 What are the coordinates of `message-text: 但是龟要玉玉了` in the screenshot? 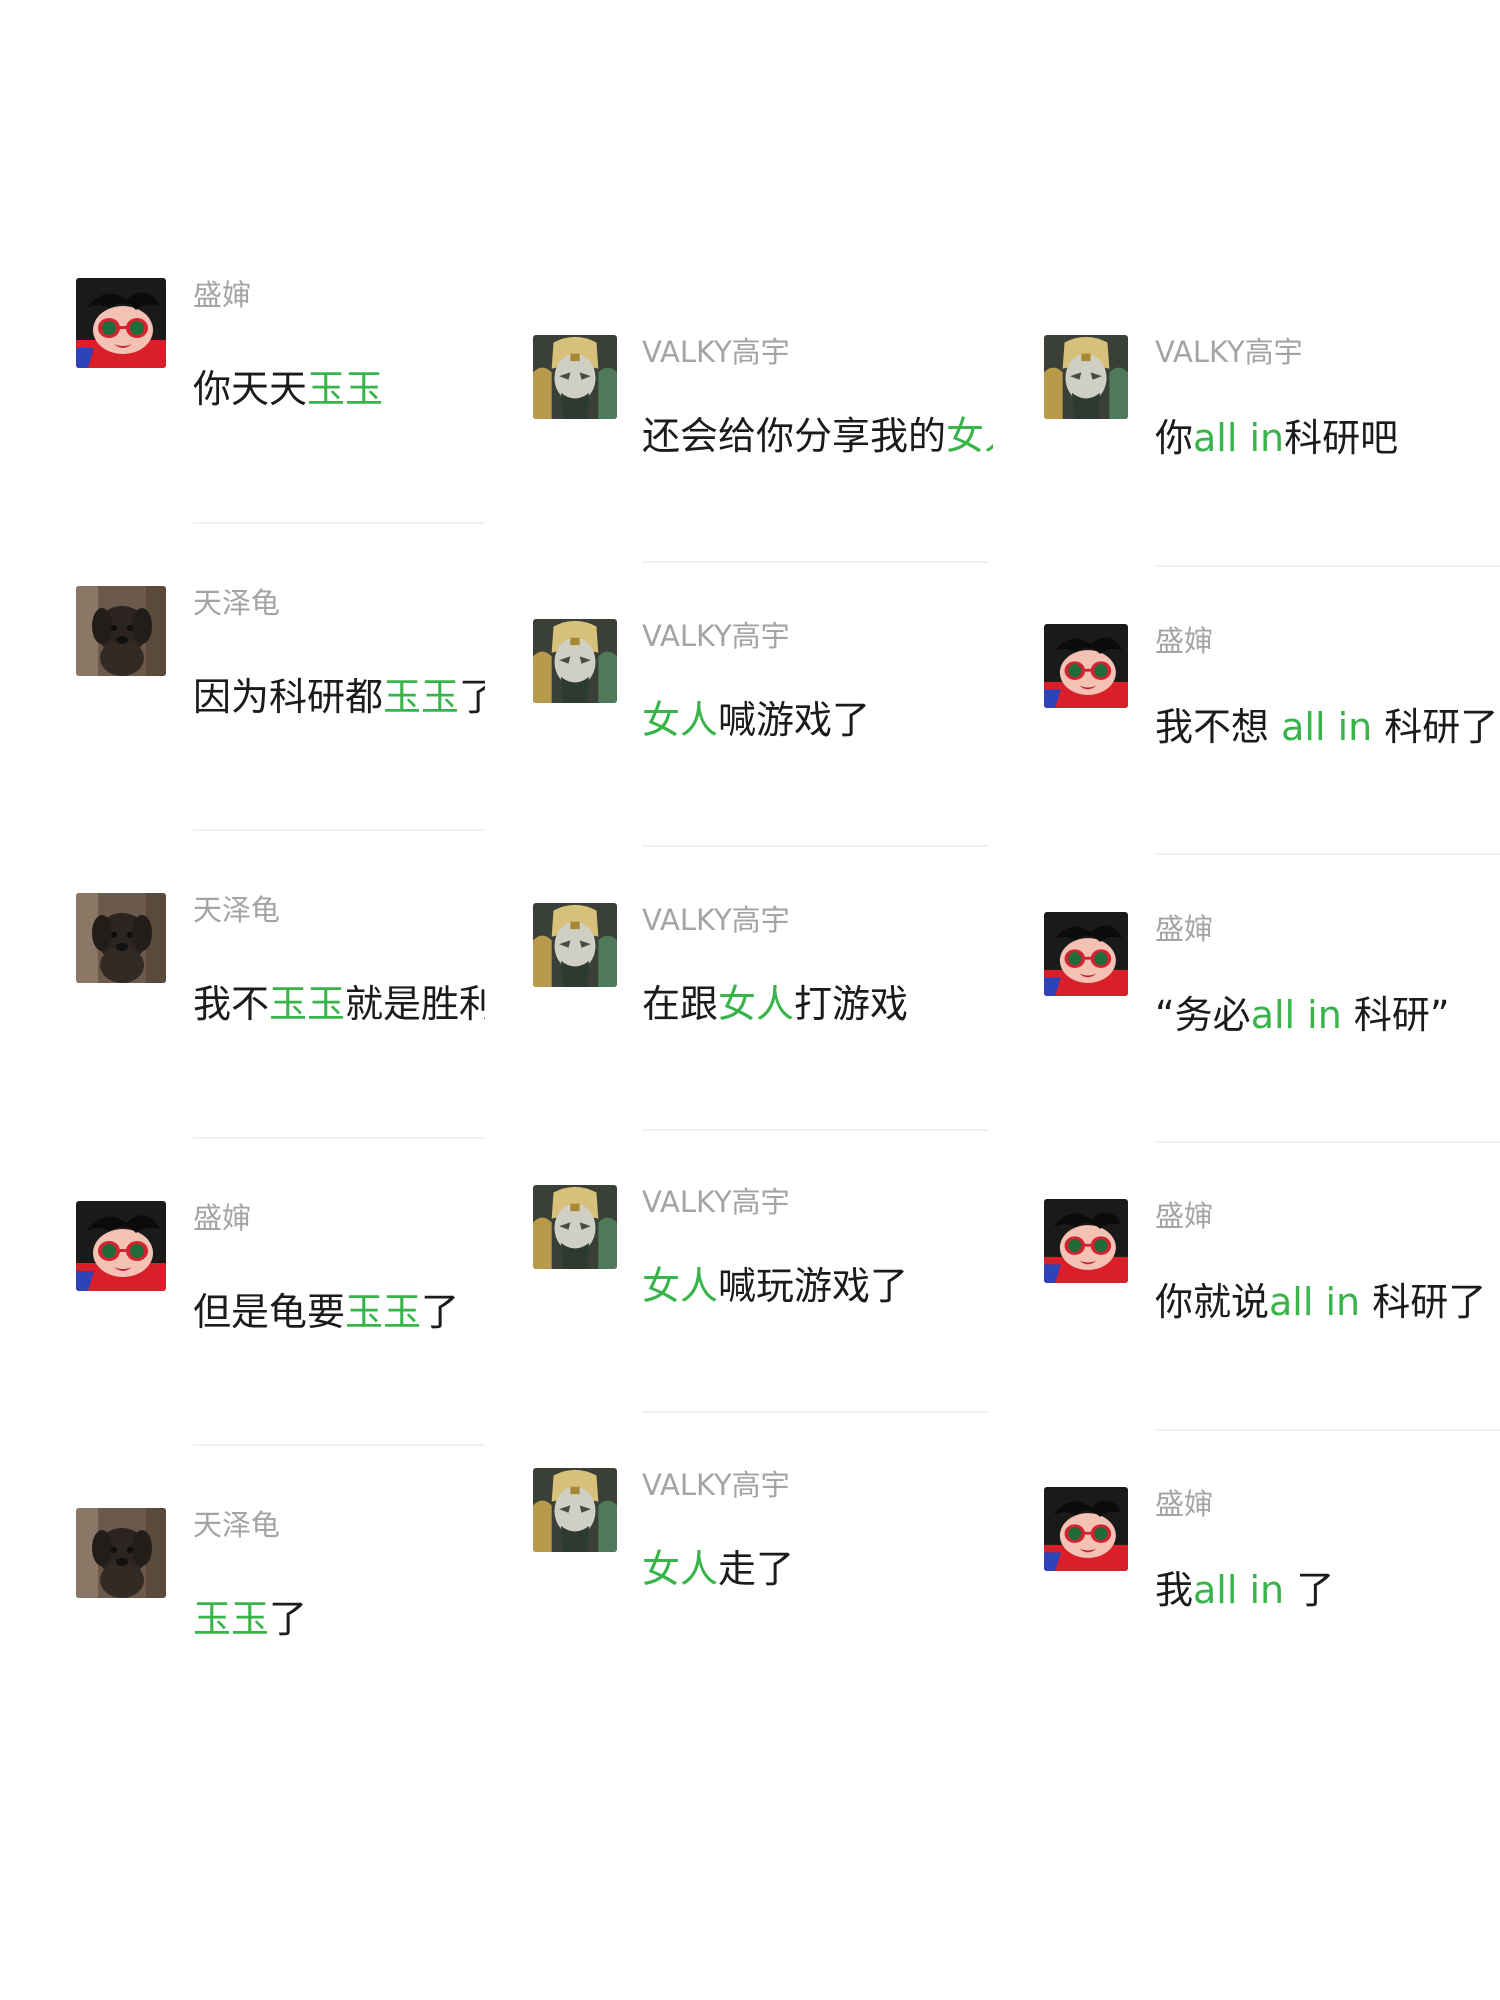 It's located at (326, 1312).